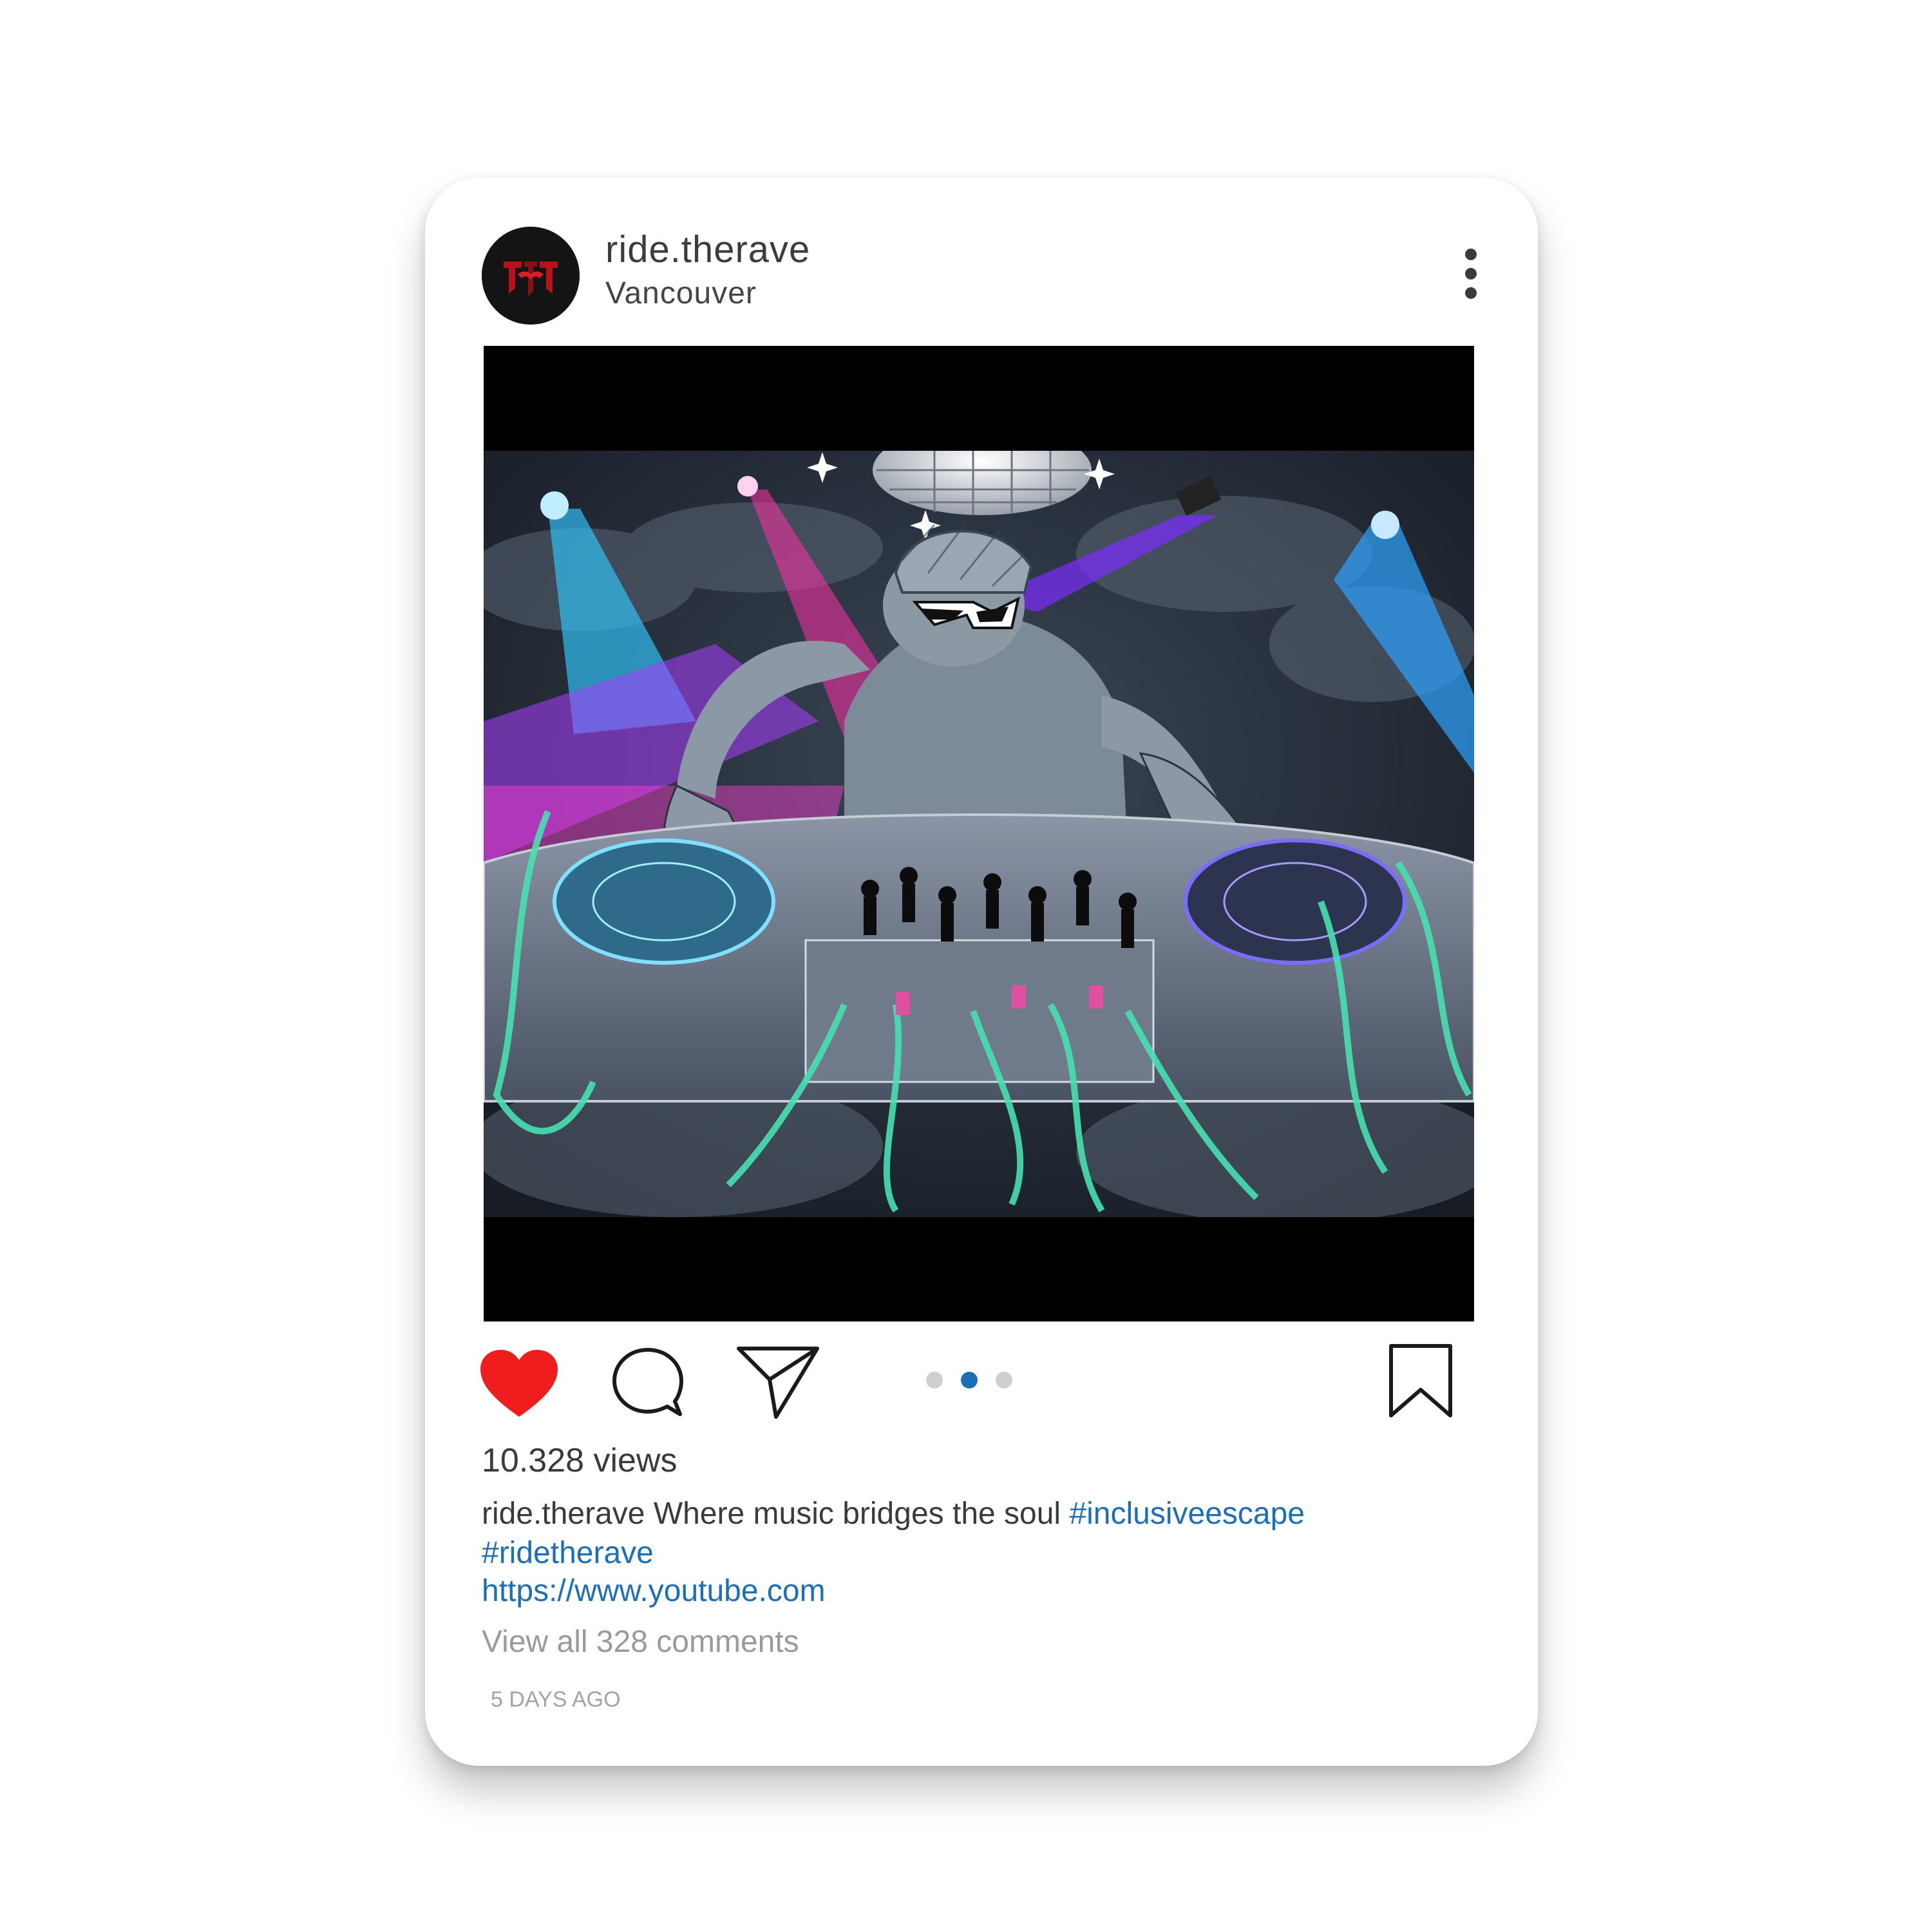  I want to click on caption-username: ride.therave, so click(563, 1514).